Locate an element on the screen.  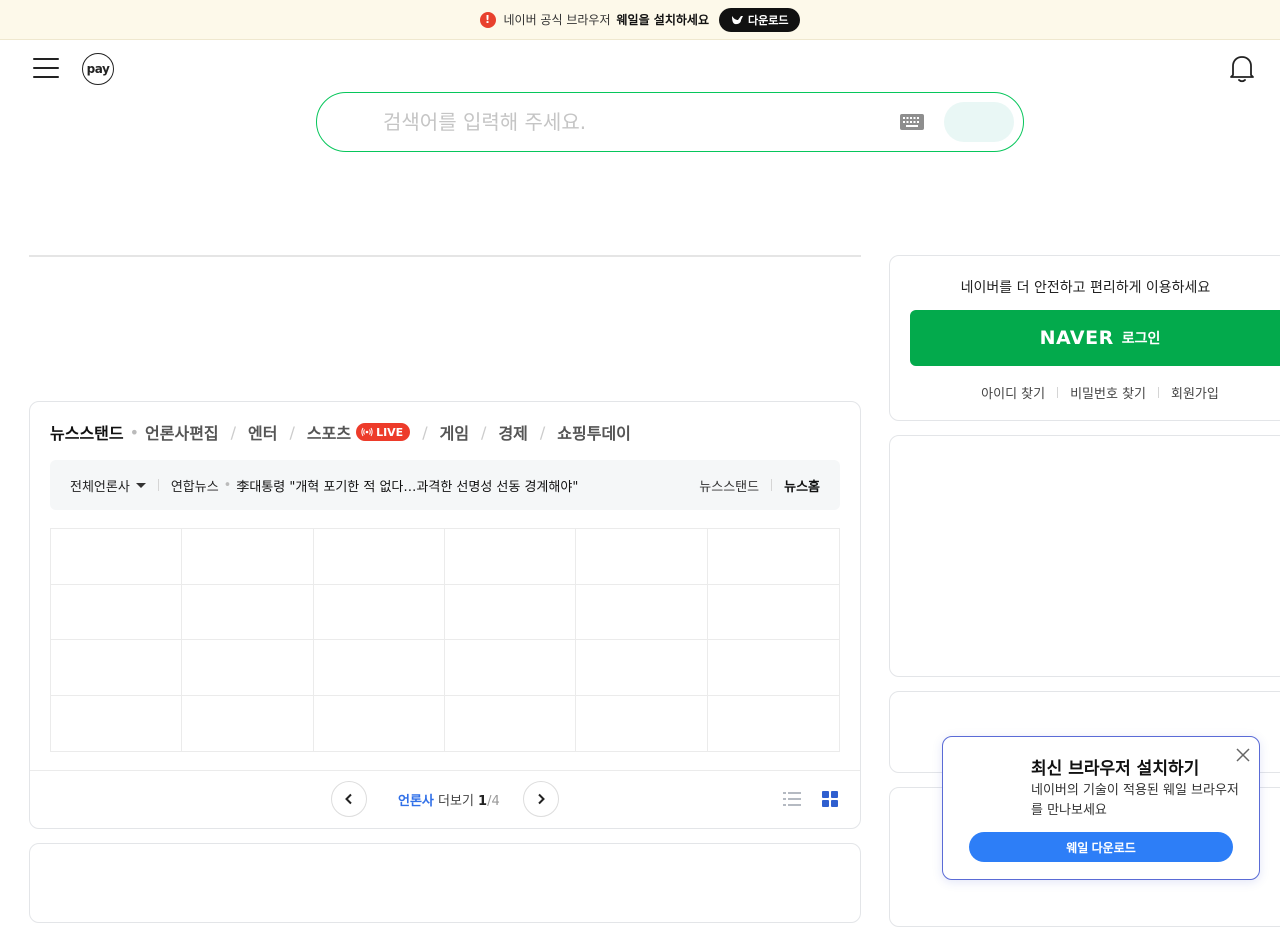
tab-entertainment: 엔터 is located at coordinates (262, 432).